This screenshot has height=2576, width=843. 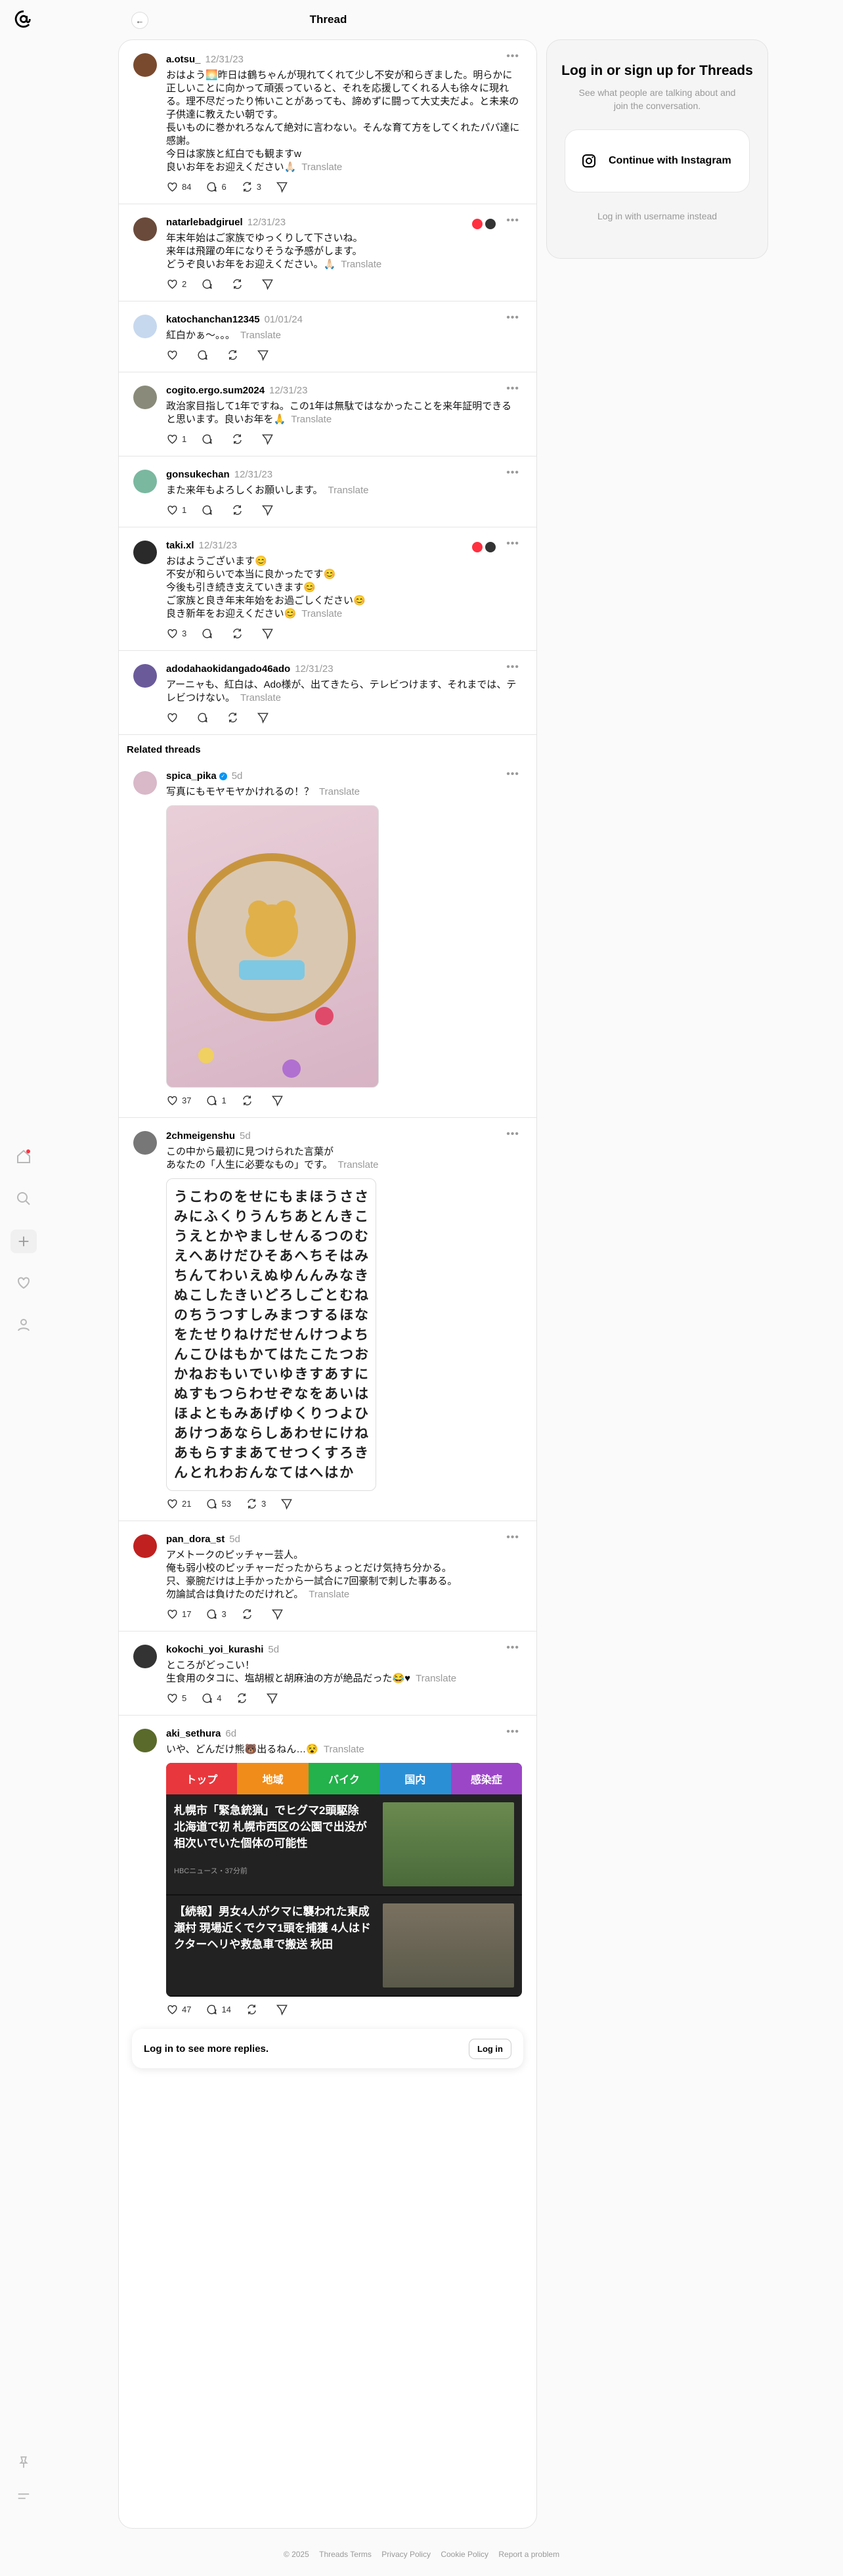 I want to click on create-icon, so click(x=24, y=1241).